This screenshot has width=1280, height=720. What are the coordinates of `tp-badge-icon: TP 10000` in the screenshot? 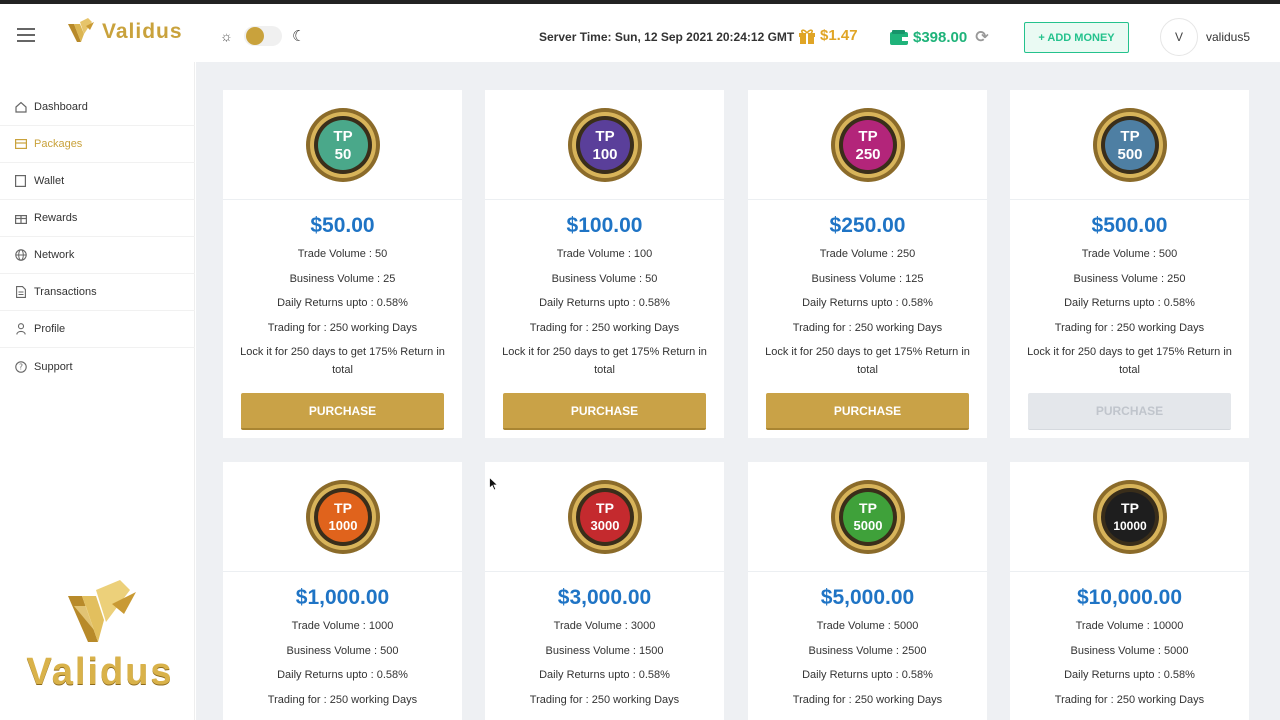 It's located at (1129, 516).